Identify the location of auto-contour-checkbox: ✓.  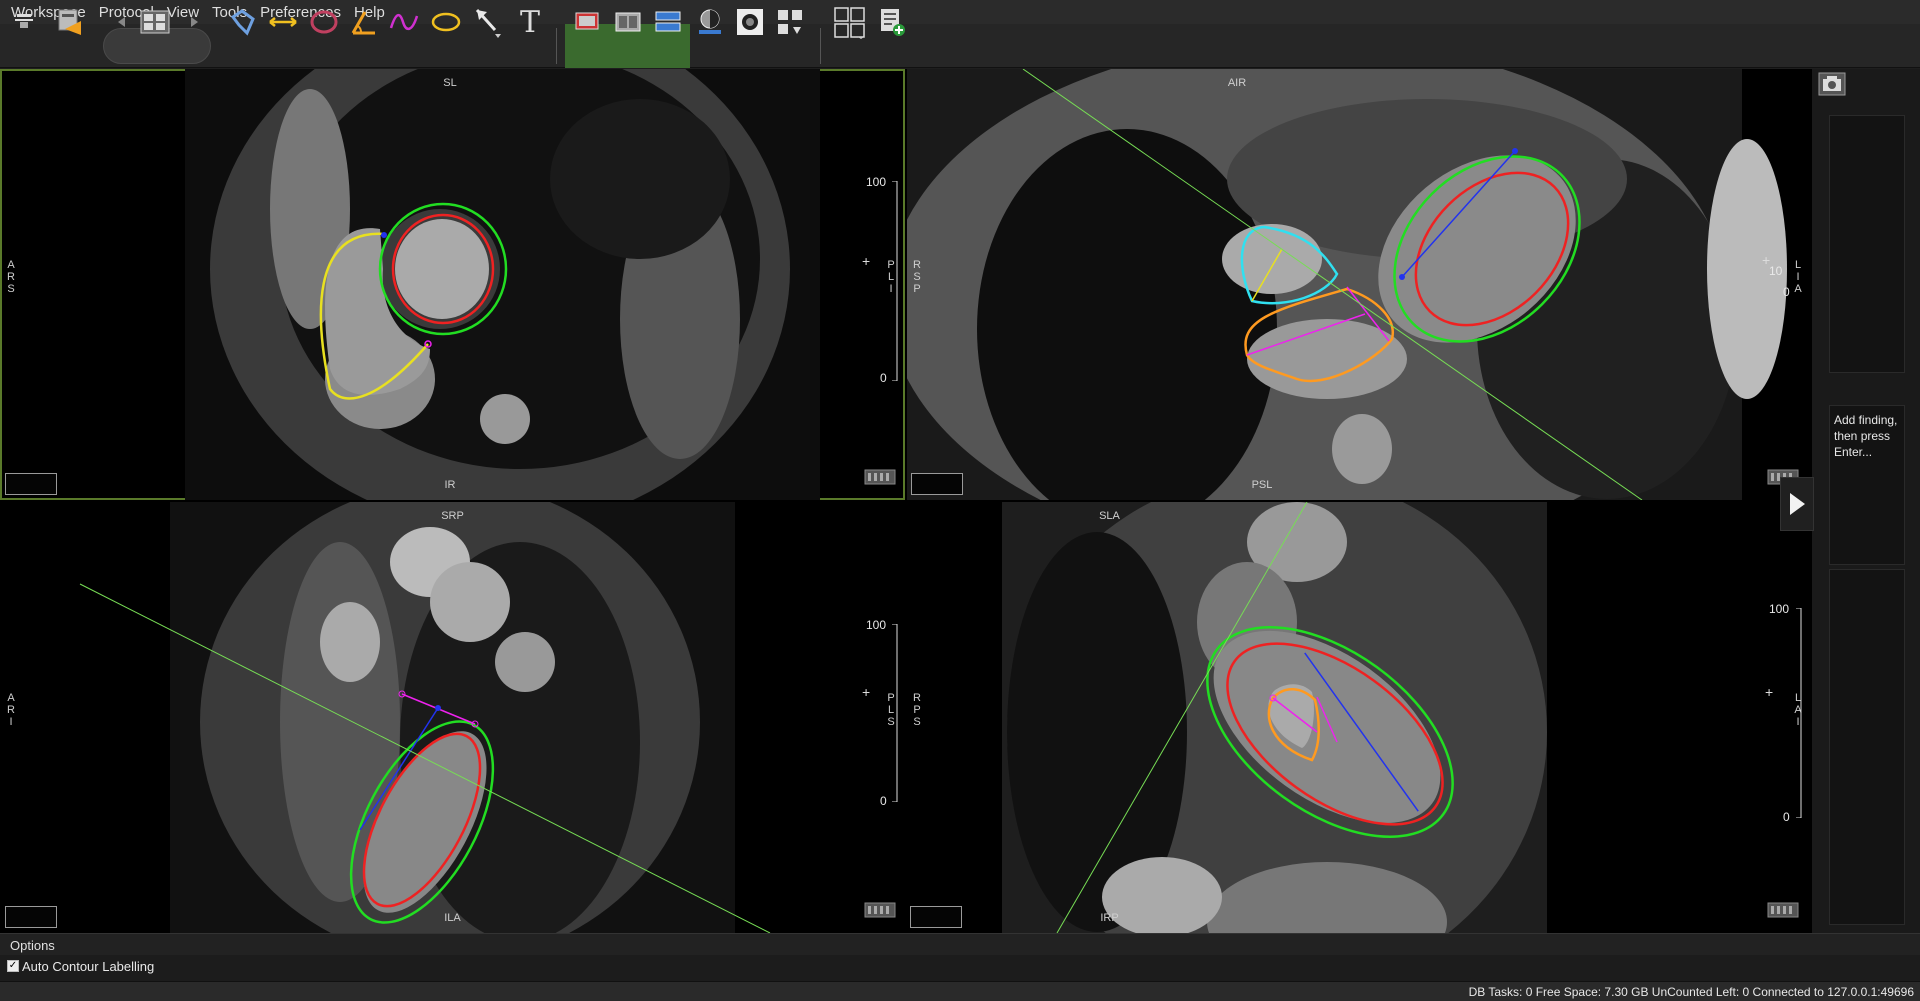
(13, 966).